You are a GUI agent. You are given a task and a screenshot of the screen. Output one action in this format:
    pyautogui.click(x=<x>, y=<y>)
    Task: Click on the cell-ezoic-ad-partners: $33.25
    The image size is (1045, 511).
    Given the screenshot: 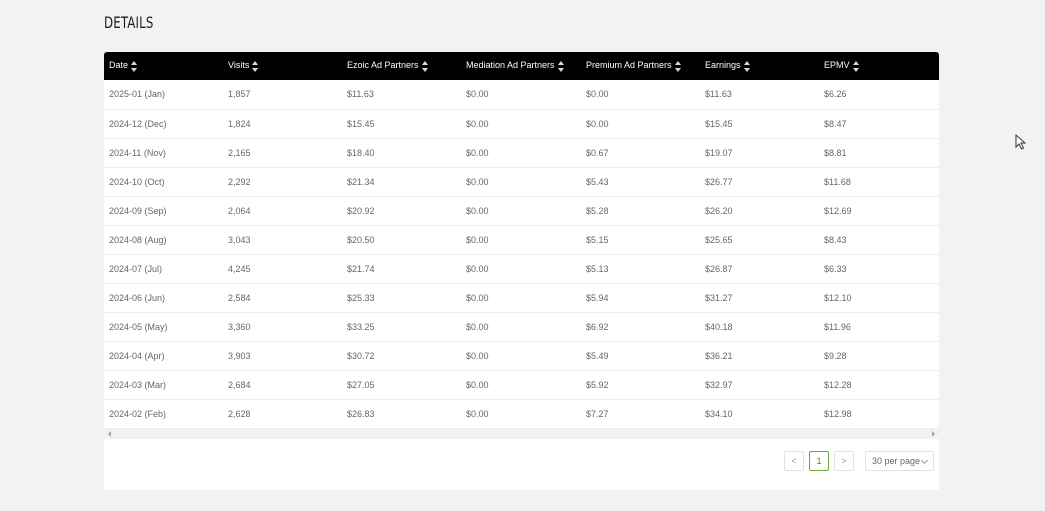 What is the action you would take?
    pyautogui.click(x=361, y=326)
    